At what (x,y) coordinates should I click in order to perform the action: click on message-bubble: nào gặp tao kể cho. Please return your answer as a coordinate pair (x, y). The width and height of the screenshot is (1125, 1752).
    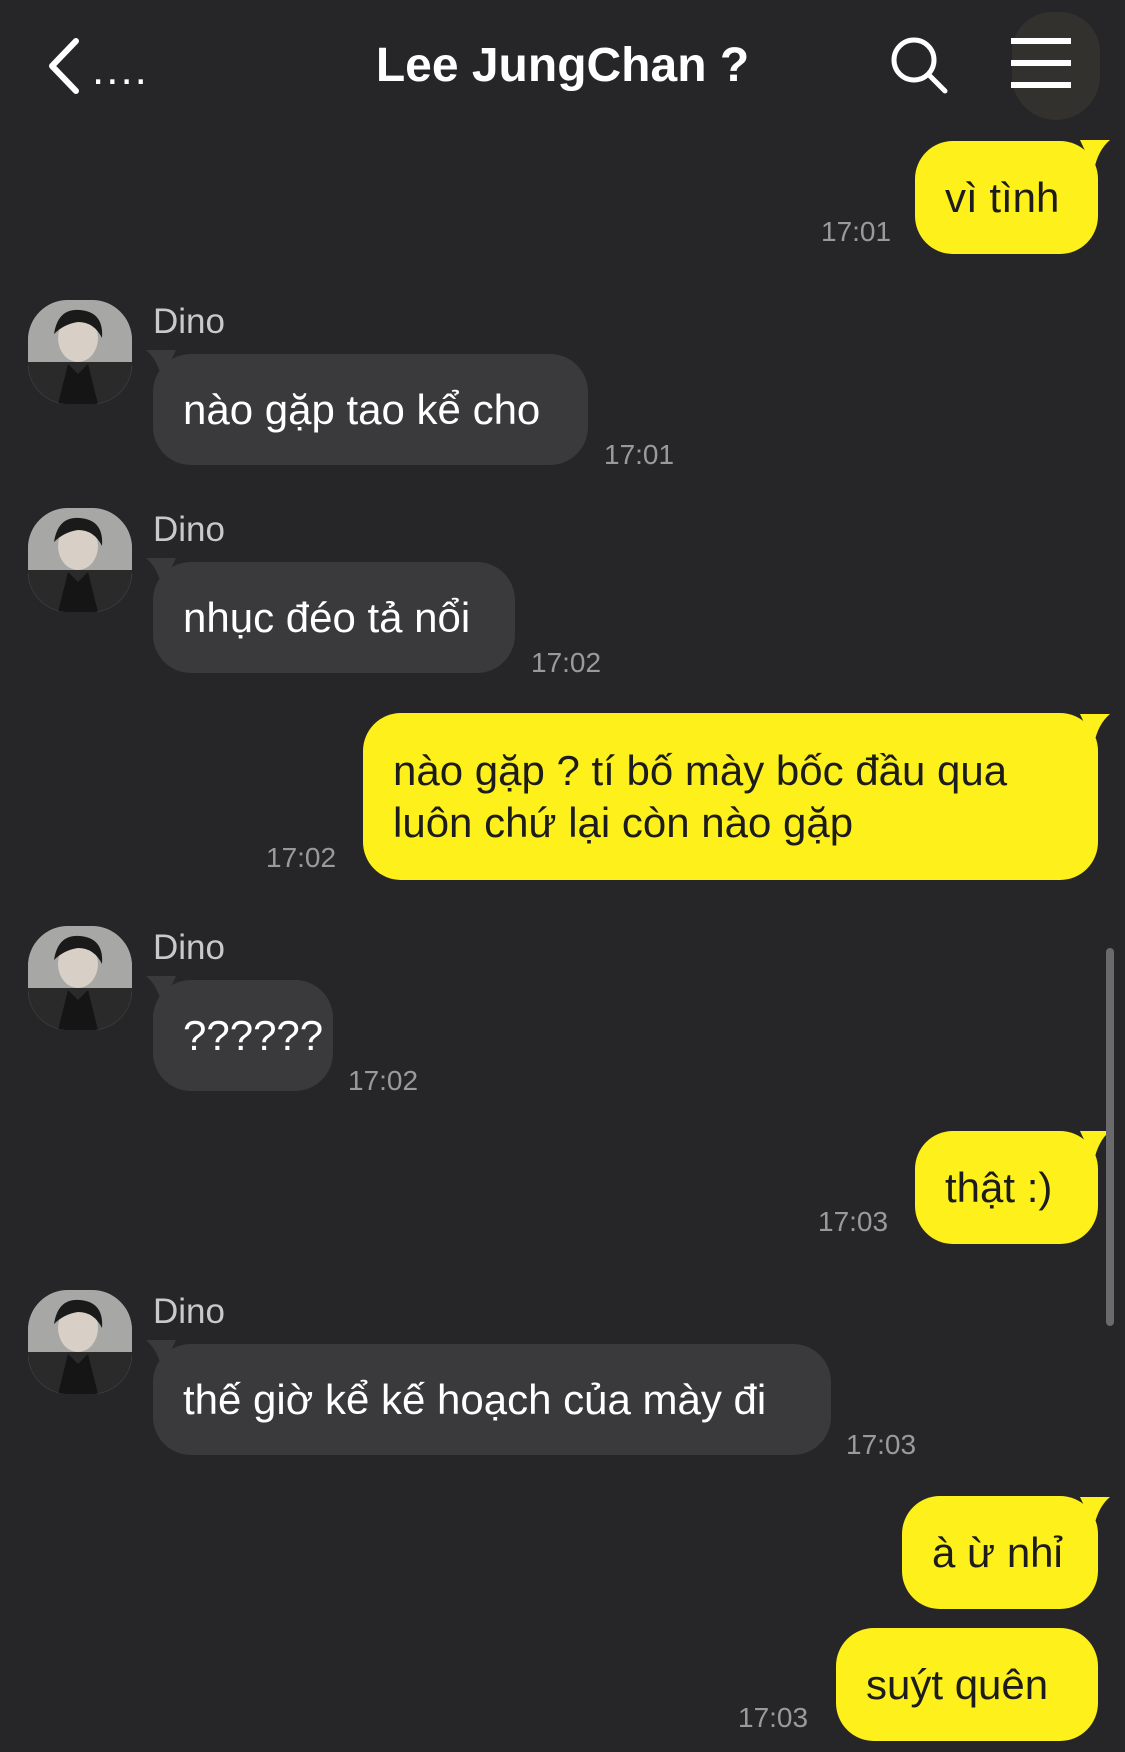
    Looking at the image, I should click on (370, 409).